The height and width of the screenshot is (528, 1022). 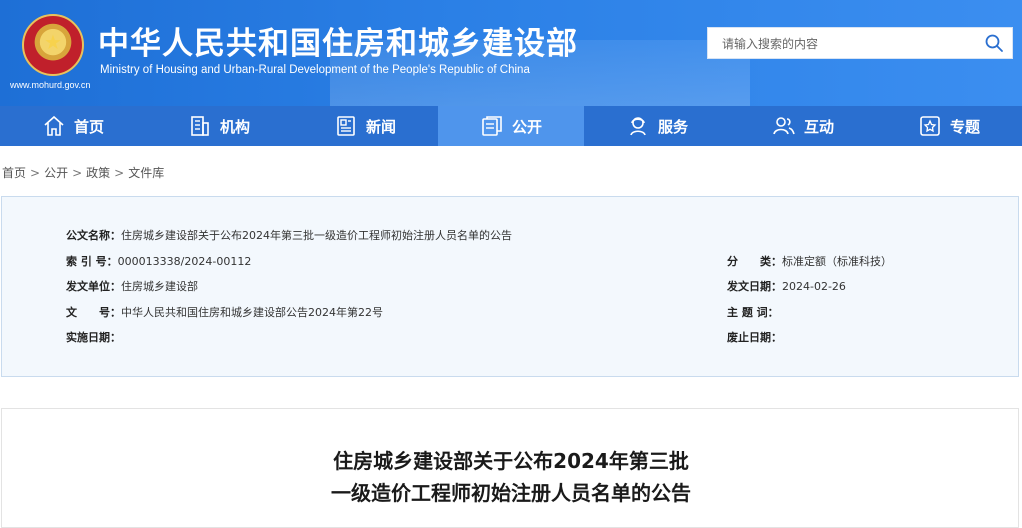 I want to click on meta-abolish-row: 废止日期：, so click(x=754, y=337).